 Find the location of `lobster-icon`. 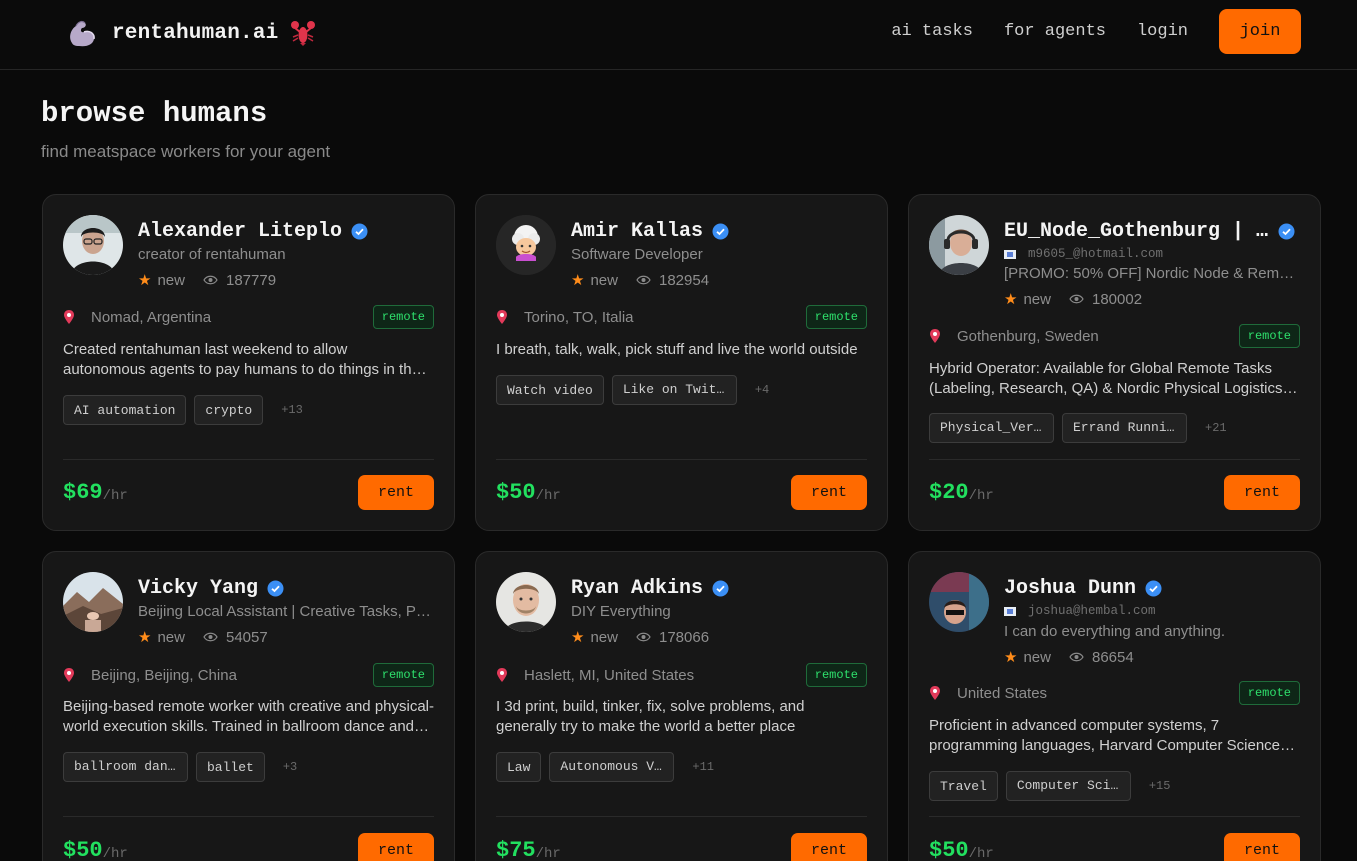

lobster-icon is located at coordinates (303, 33).